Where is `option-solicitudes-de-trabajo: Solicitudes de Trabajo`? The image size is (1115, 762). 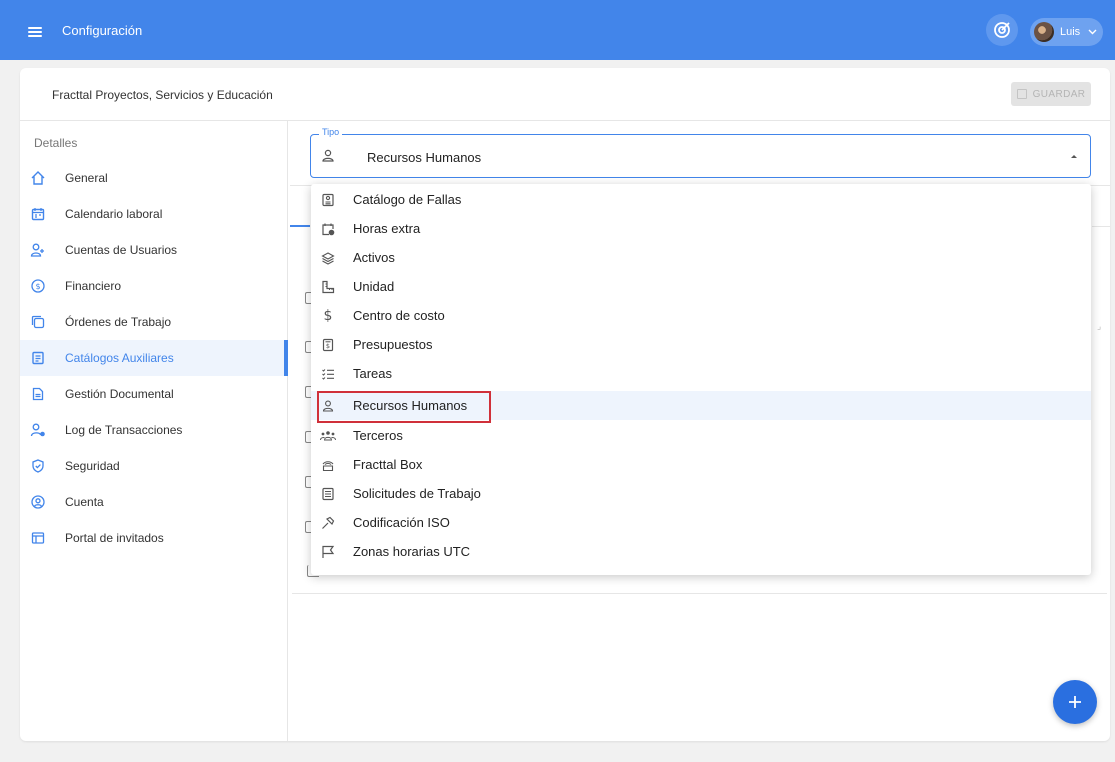
option-solicitudes-de-trabajo: Solicitudes de Trabajo is located at coordinates (701, 493).